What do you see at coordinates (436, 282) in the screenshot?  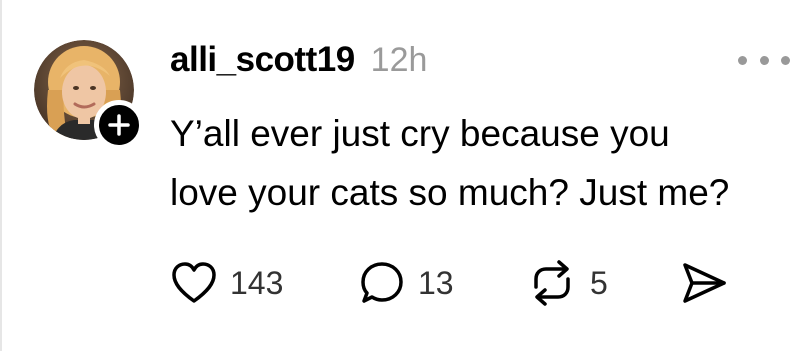 I see `reply-count: 13` at bounding box center [436, 282].